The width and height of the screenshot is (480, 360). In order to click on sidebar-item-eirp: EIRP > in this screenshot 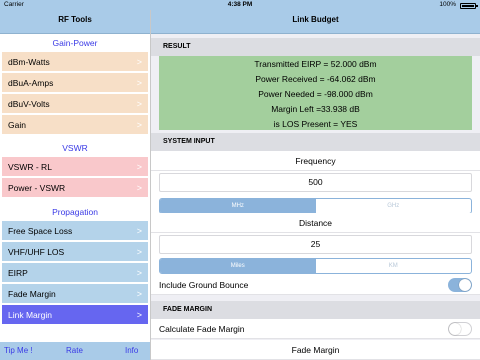, I will do `click(75, 273)`.